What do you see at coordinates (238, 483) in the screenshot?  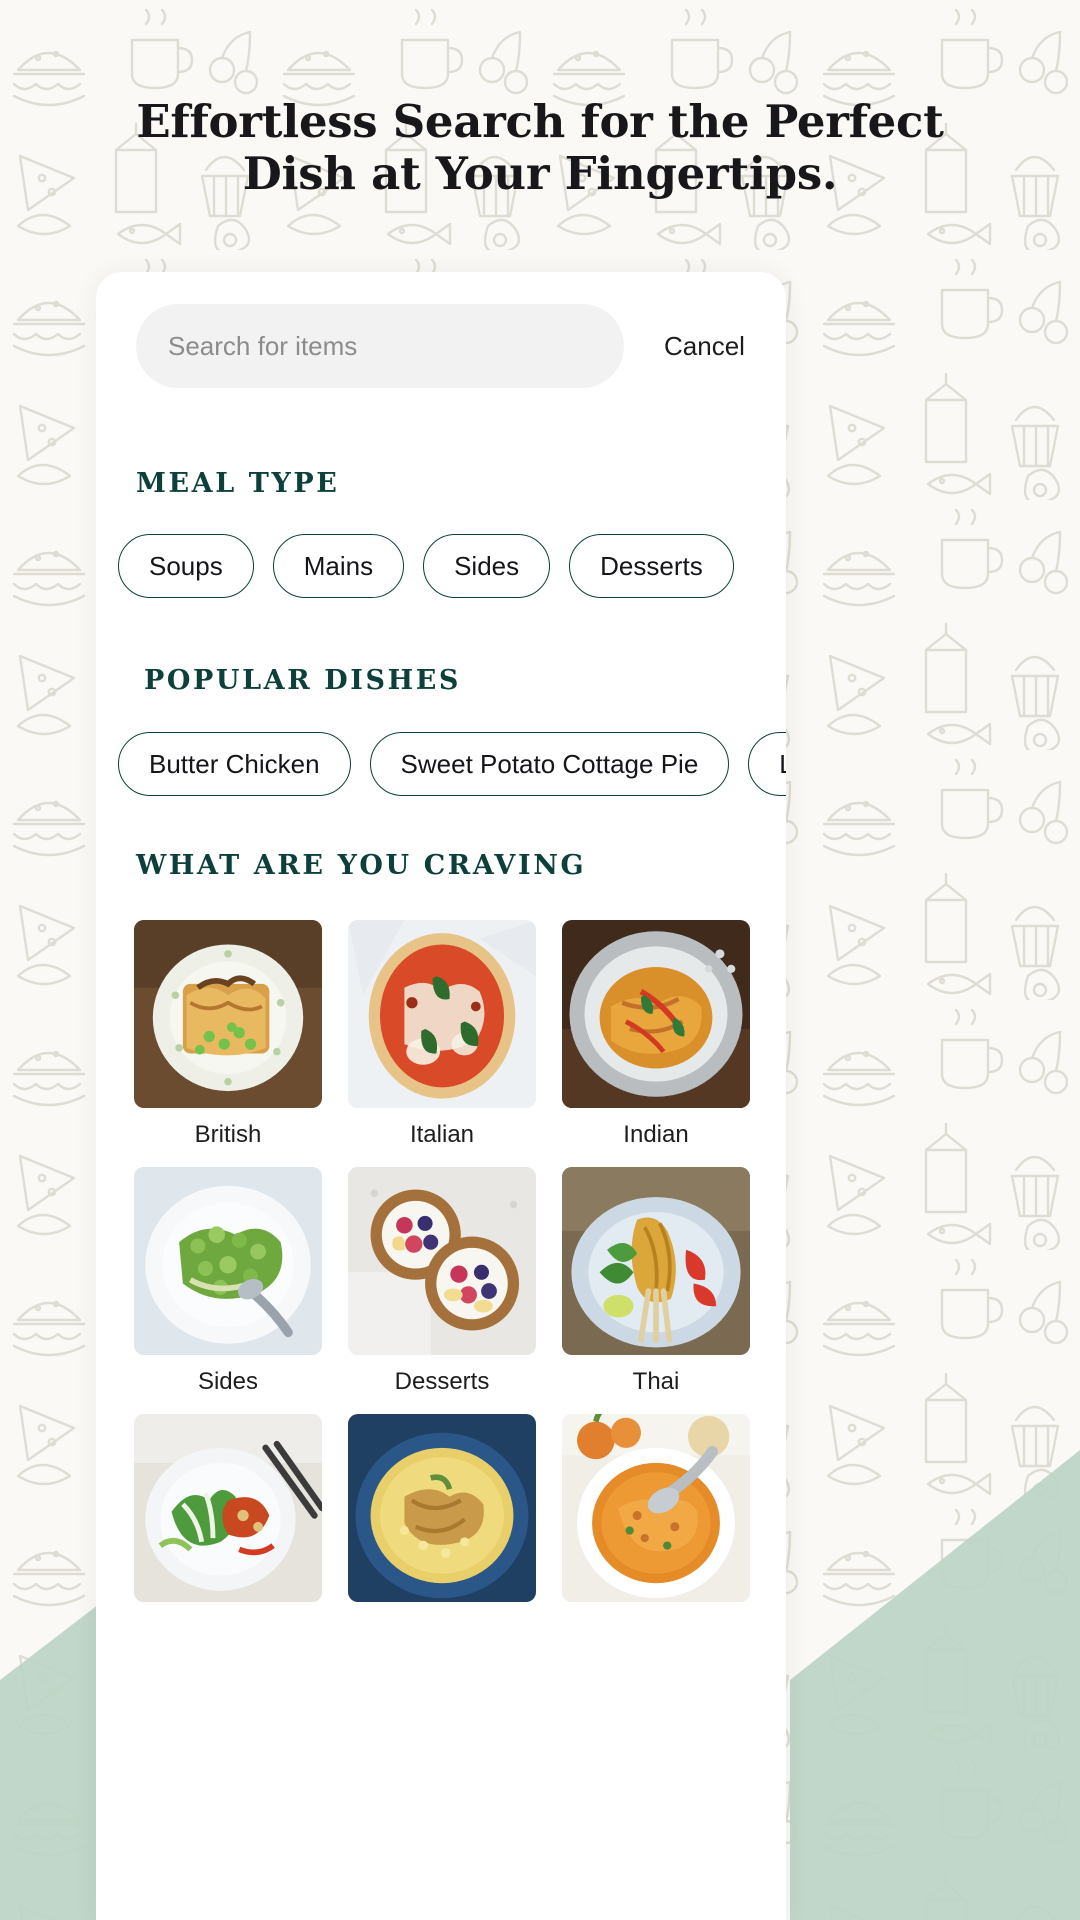 I see `meal-type-heading: MEAL TYPE` at bounding box center [238, 483].